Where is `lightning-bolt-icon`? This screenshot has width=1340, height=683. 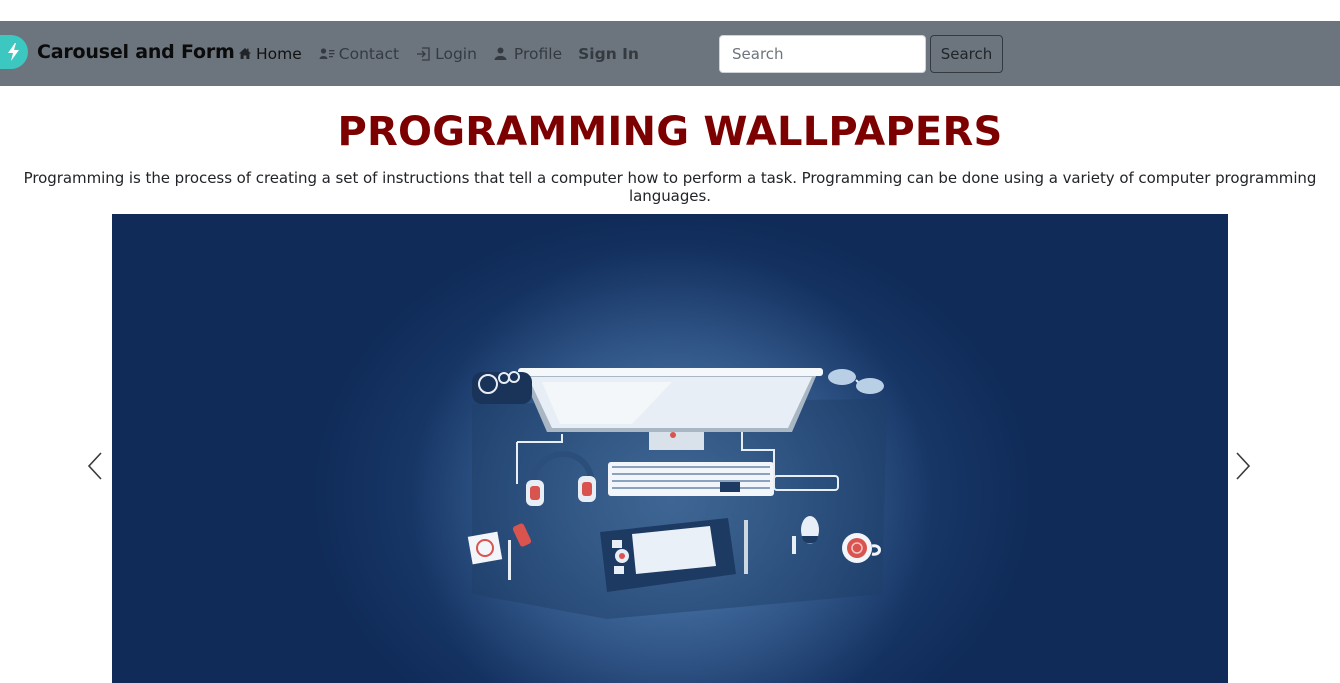 lightning-bolt-icon is located at coordinates (14, 52).